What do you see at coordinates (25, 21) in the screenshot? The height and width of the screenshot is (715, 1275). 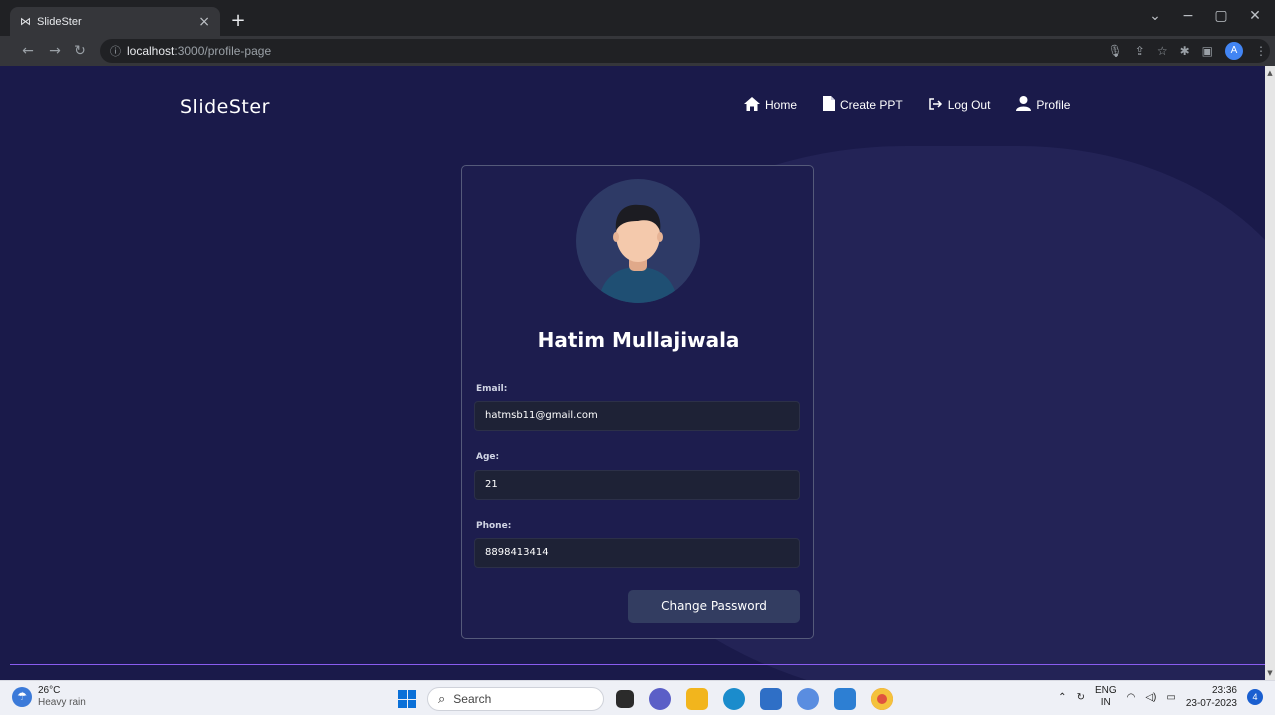 I see `tab-favicon-icon: ⋈` at bounding box center [25, 21].